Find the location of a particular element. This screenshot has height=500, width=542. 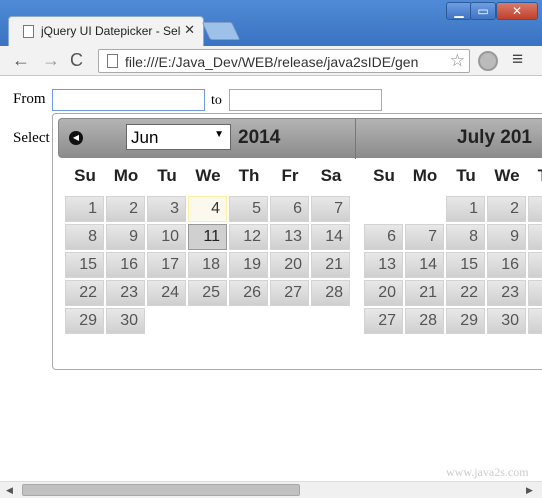

maximize-button: ▭ is located at coordinates (483, 11).